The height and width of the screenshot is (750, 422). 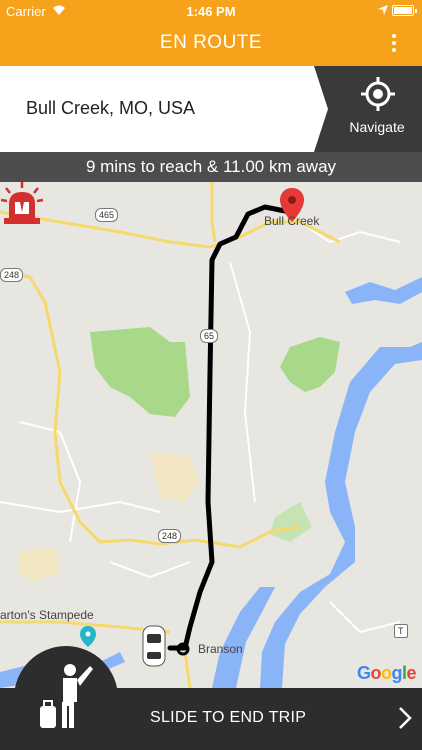 What do you see at coordinates (228, 717) in the screenshot?
I see `end-trip-label: SLIDE TO END TRIP` at bounding box center [228, 717].